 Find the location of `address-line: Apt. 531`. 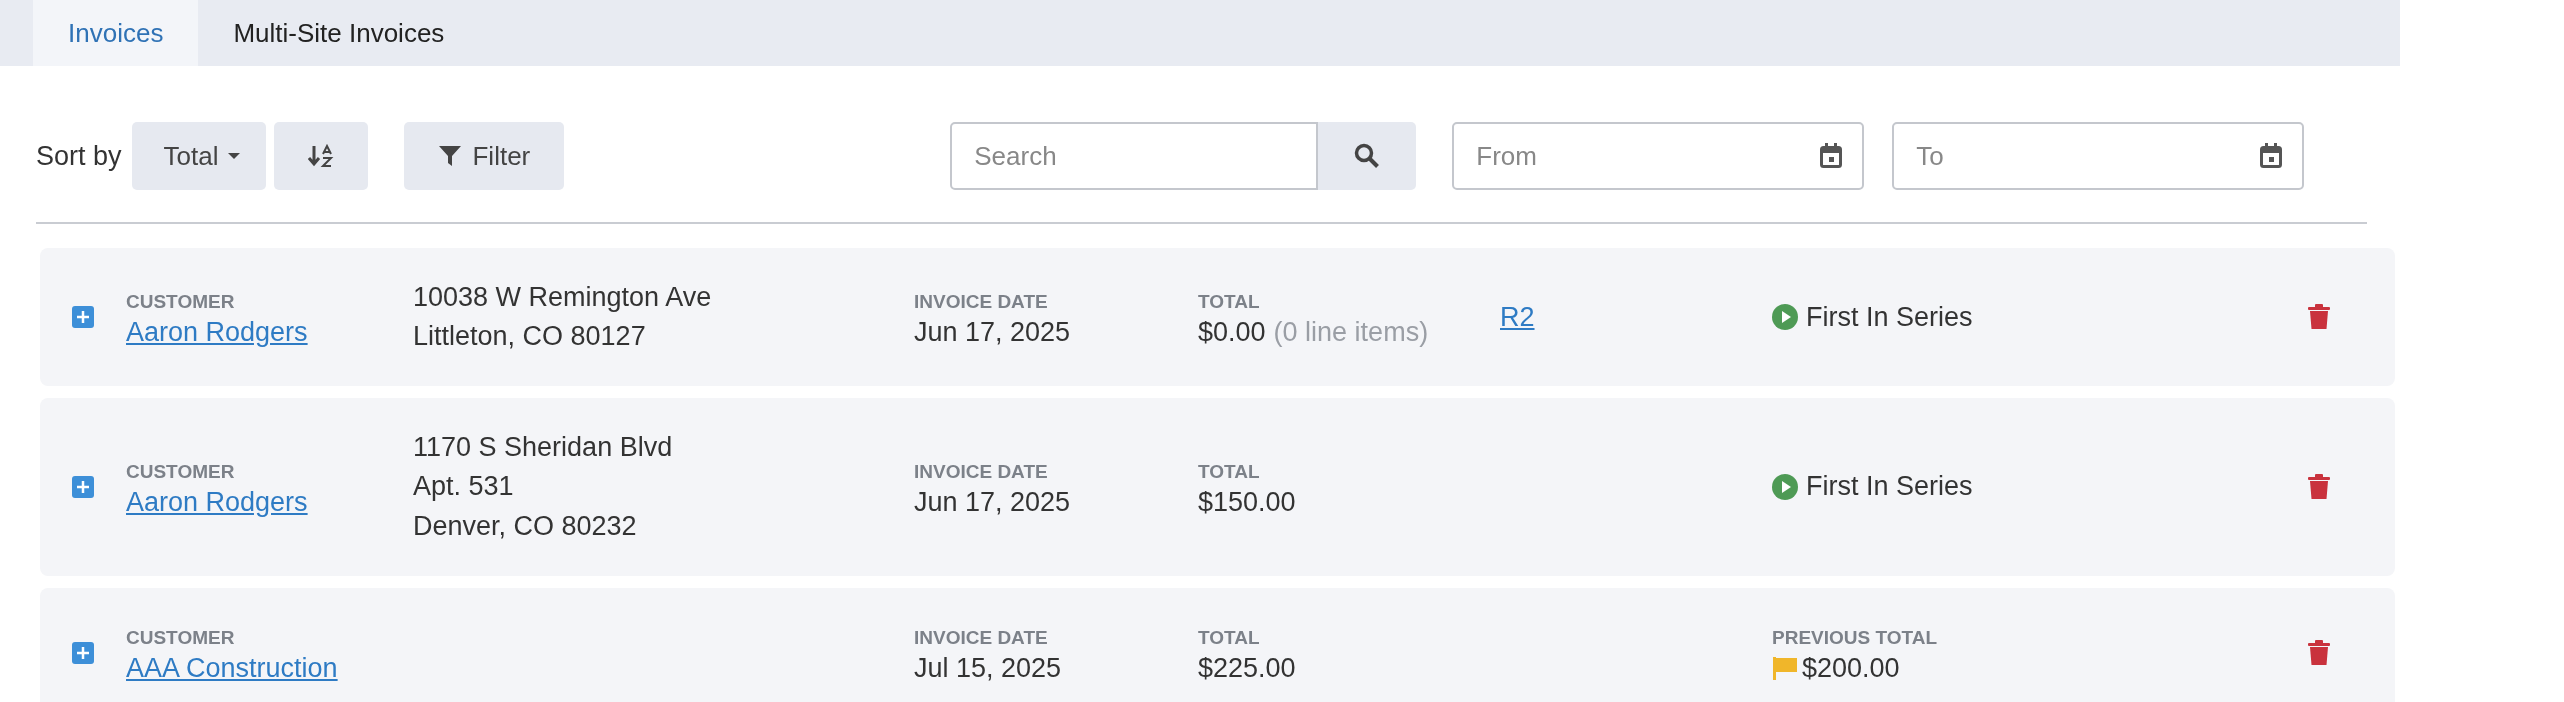

address-line: Apt. 531 is located at coordinates (464, 487).